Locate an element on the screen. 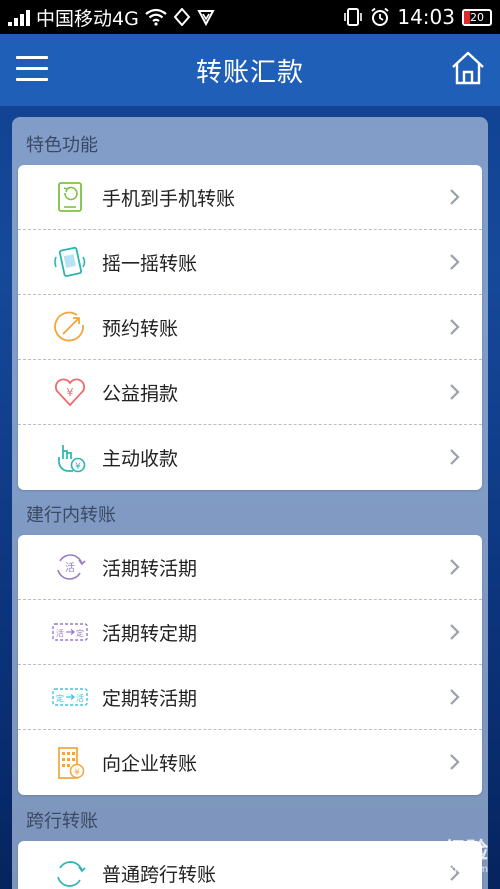 The width and height of the screenshot is (500, 889). menu-button is located at coordinates (32, 69).